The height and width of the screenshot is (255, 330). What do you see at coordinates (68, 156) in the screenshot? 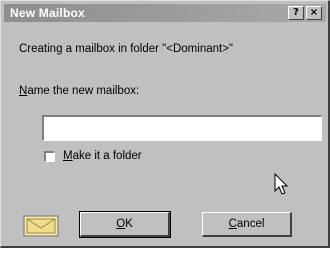
I see `make-folder-mnemonic: M` at bounding box center [68, 156].